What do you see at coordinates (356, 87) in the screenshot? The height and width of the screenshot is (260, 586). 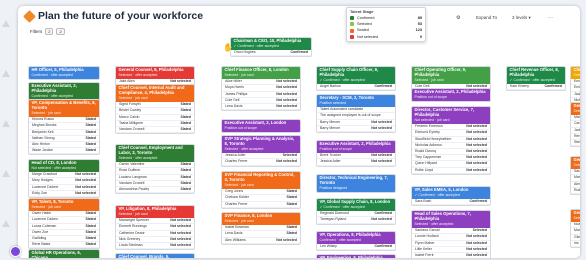 I see `candidate-row: Angel Barlow Confirmed` at bounding box center [356, 87].